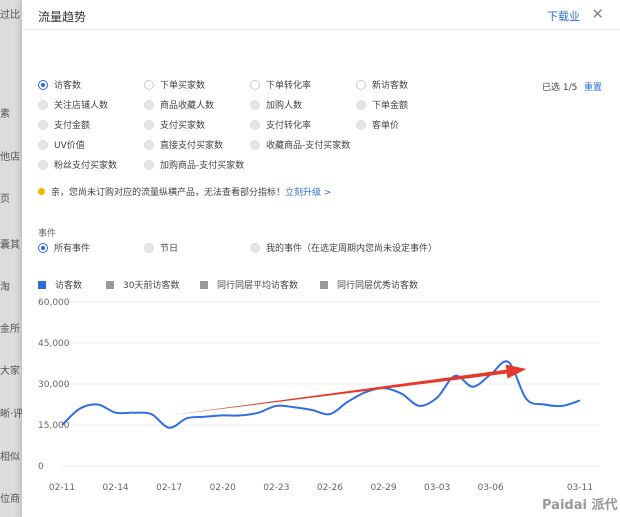 The width and height of the screenshot is (620, 517). I want to click on x-tick-label: 02-20, so click(223, 488).